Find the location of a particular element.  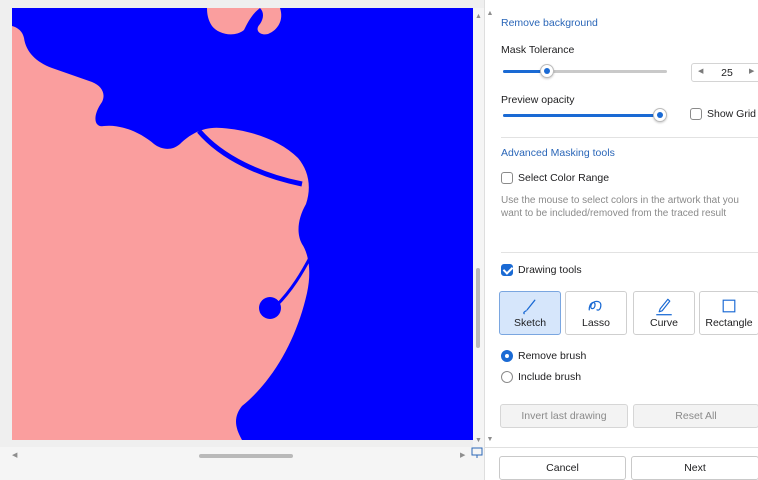

sketch-tool-label: Sketch is located at coordinates (530, 323).